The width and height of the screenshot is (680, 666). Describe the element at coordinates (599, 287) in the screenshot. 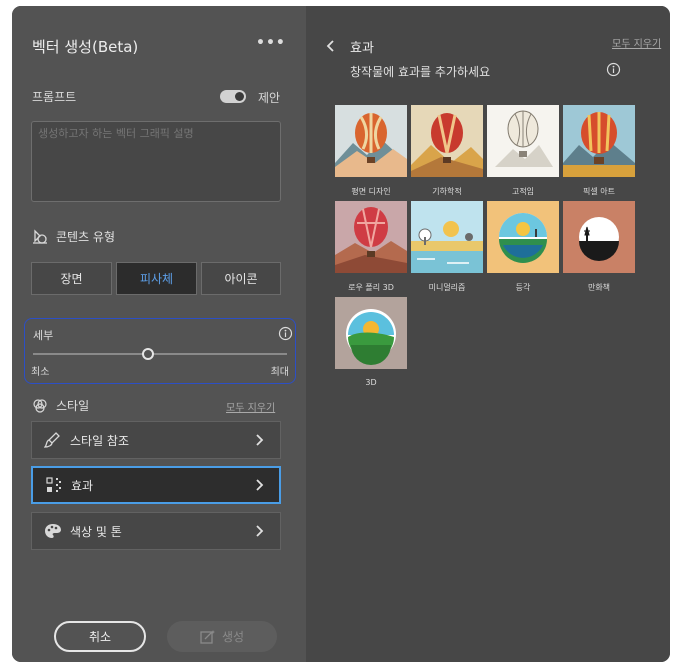

I see `effect-label: 만화책` at that location.